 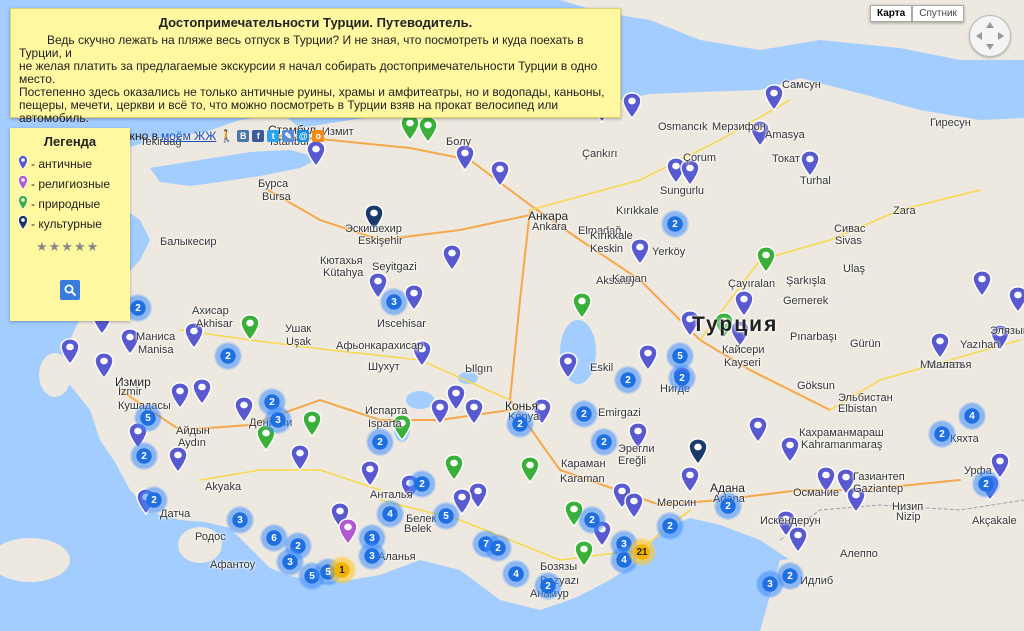 I want to click on city-label: Kayseri, so click(x=742, y=363).